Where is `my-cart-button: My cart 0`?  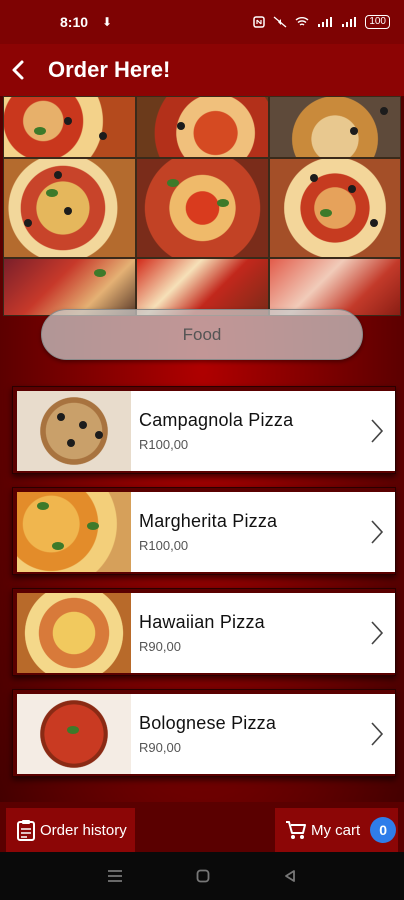 my-cart-button: My cart 0 is located at coordinates (336, 830).